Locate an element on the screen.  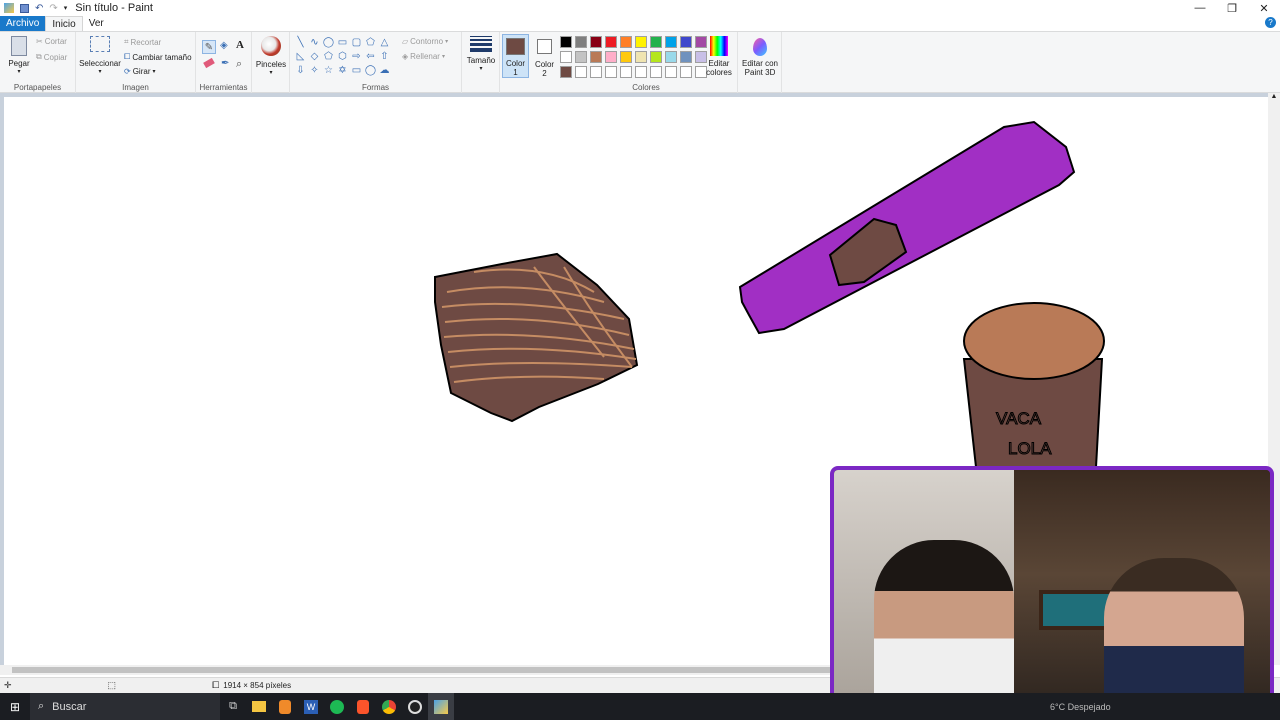
fill-tool-icon: ◈ is located at coordinates (224, 45).